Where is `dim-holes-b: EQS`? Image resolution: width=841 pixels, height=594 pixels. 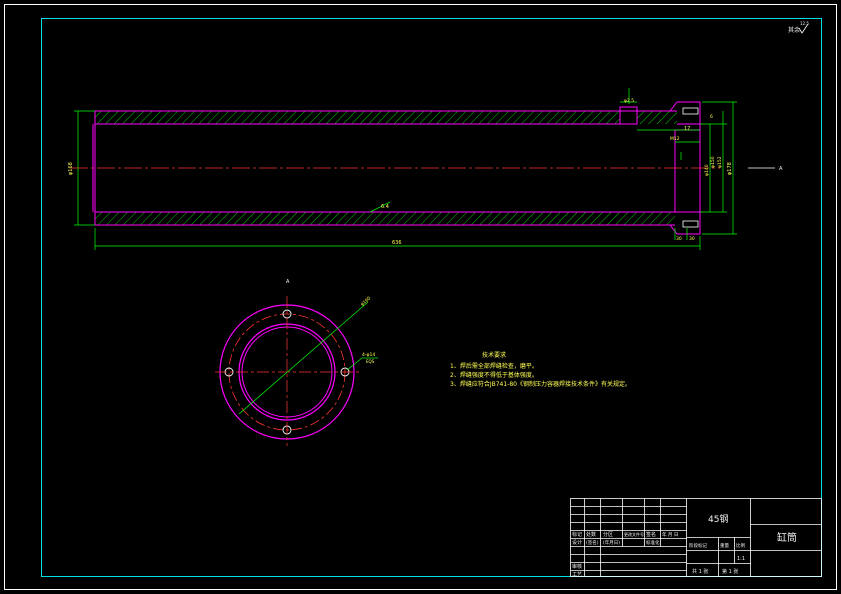
dim-holes-b: EQS is located at coordinates (370, 361).